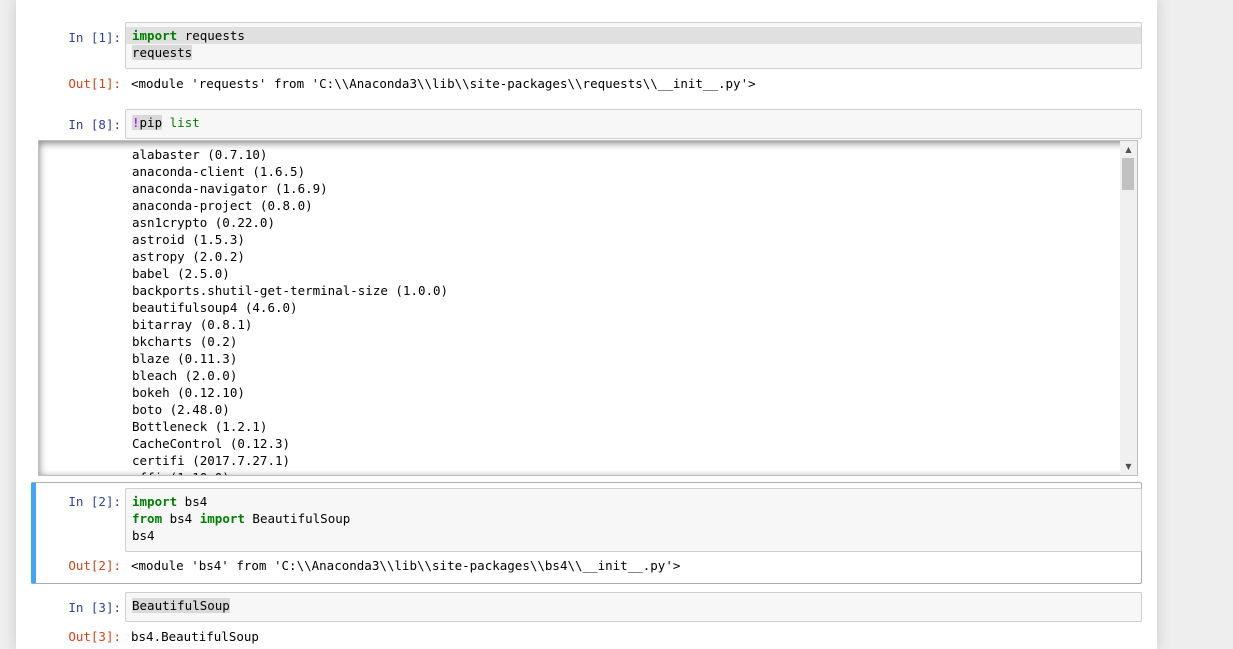 The height and width of the screenshot is (649, 1233). What do you see at coordinates (94, 83) in the screenshot?
I see `output-prompt: Out[1]:` at bounding box center [94, 83].